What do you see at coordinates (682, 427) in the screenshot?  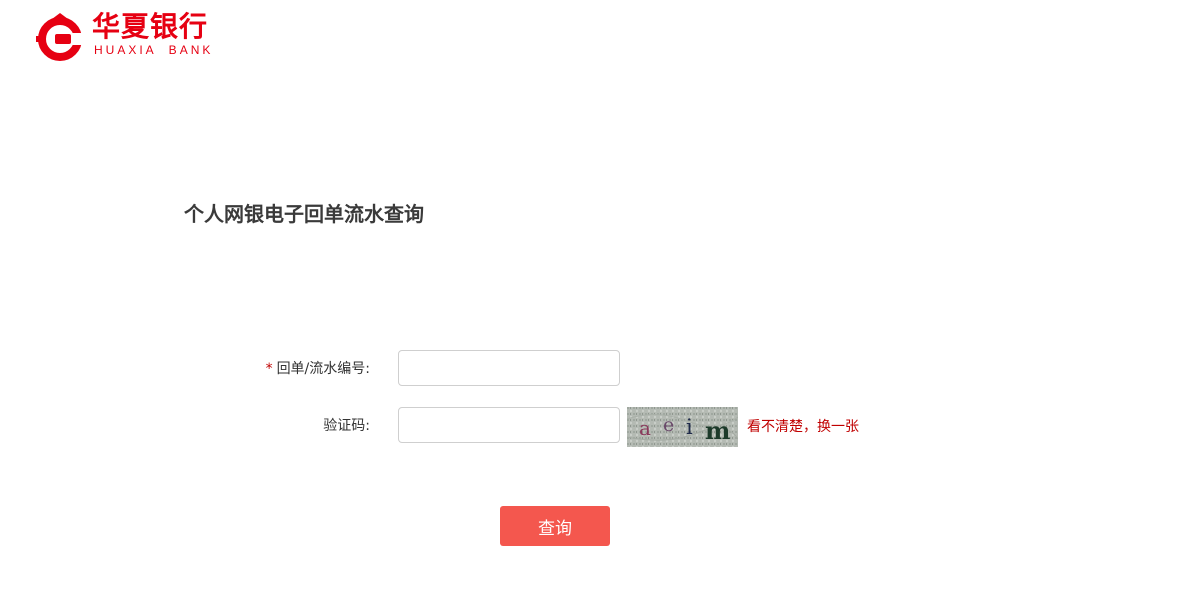 I see `captcha-image: a e i m` at bounding box center [682, 427].